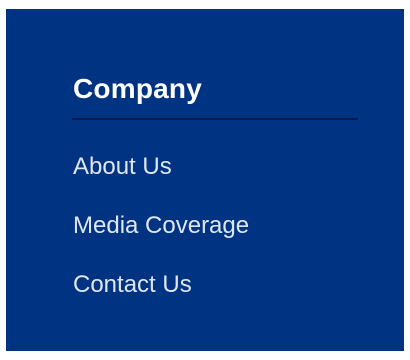 The height and width of the screenshot is (360, 410). Describe the element at coordinates (215, 119) in the screenshot. I see `heading-divider` at that location.